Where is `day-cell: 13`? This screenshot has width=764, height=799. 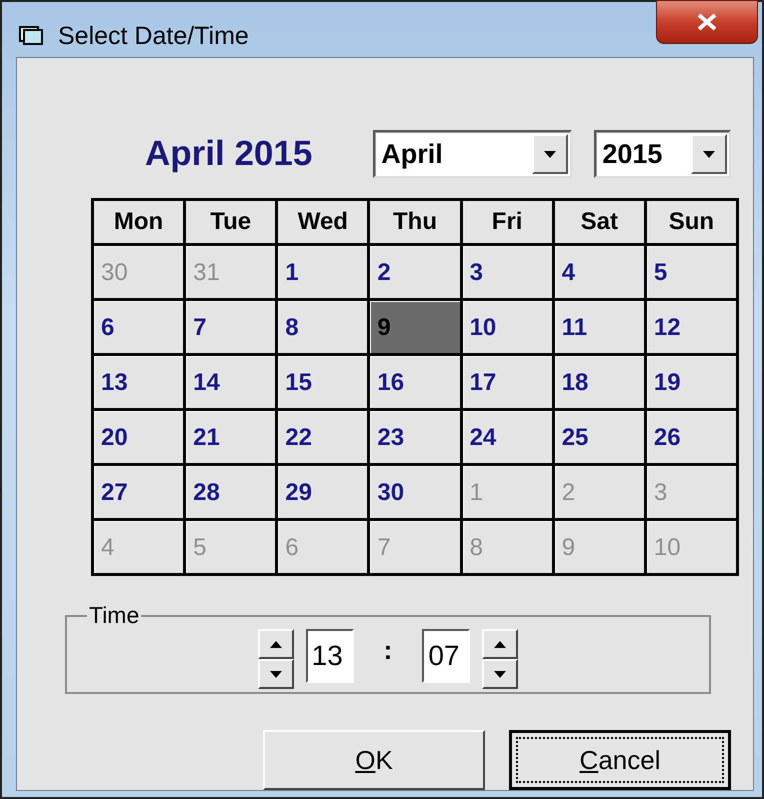
day-cell: 13 is located at coordinates (139, 382).